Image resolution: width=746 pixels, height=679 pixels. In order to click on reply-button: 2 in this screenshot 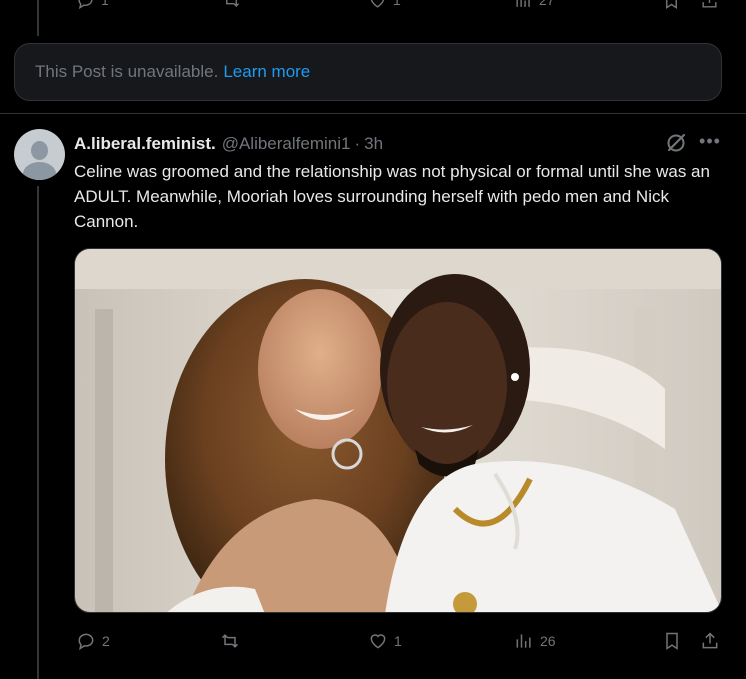, I will do `click(93, 641)`.